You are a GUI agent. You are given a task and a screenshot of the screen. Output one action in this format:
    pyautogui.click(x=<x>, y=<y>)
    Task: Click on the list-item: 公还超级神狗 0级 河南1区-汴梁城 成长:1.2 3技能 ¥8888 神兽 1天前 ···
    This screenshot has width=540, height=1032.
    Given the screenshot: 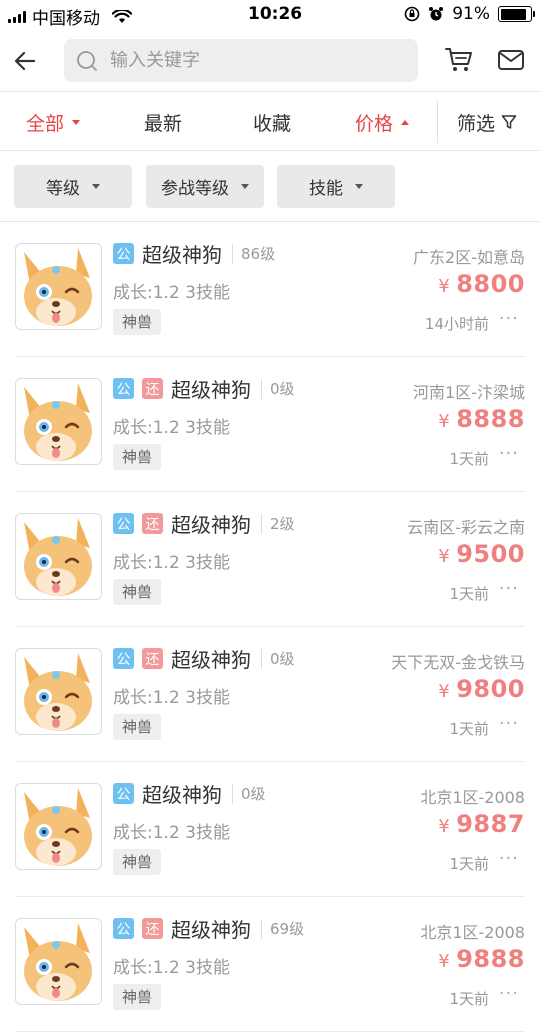 What is the action you would take?
    pyautogui.click(x=270, y=424)
    